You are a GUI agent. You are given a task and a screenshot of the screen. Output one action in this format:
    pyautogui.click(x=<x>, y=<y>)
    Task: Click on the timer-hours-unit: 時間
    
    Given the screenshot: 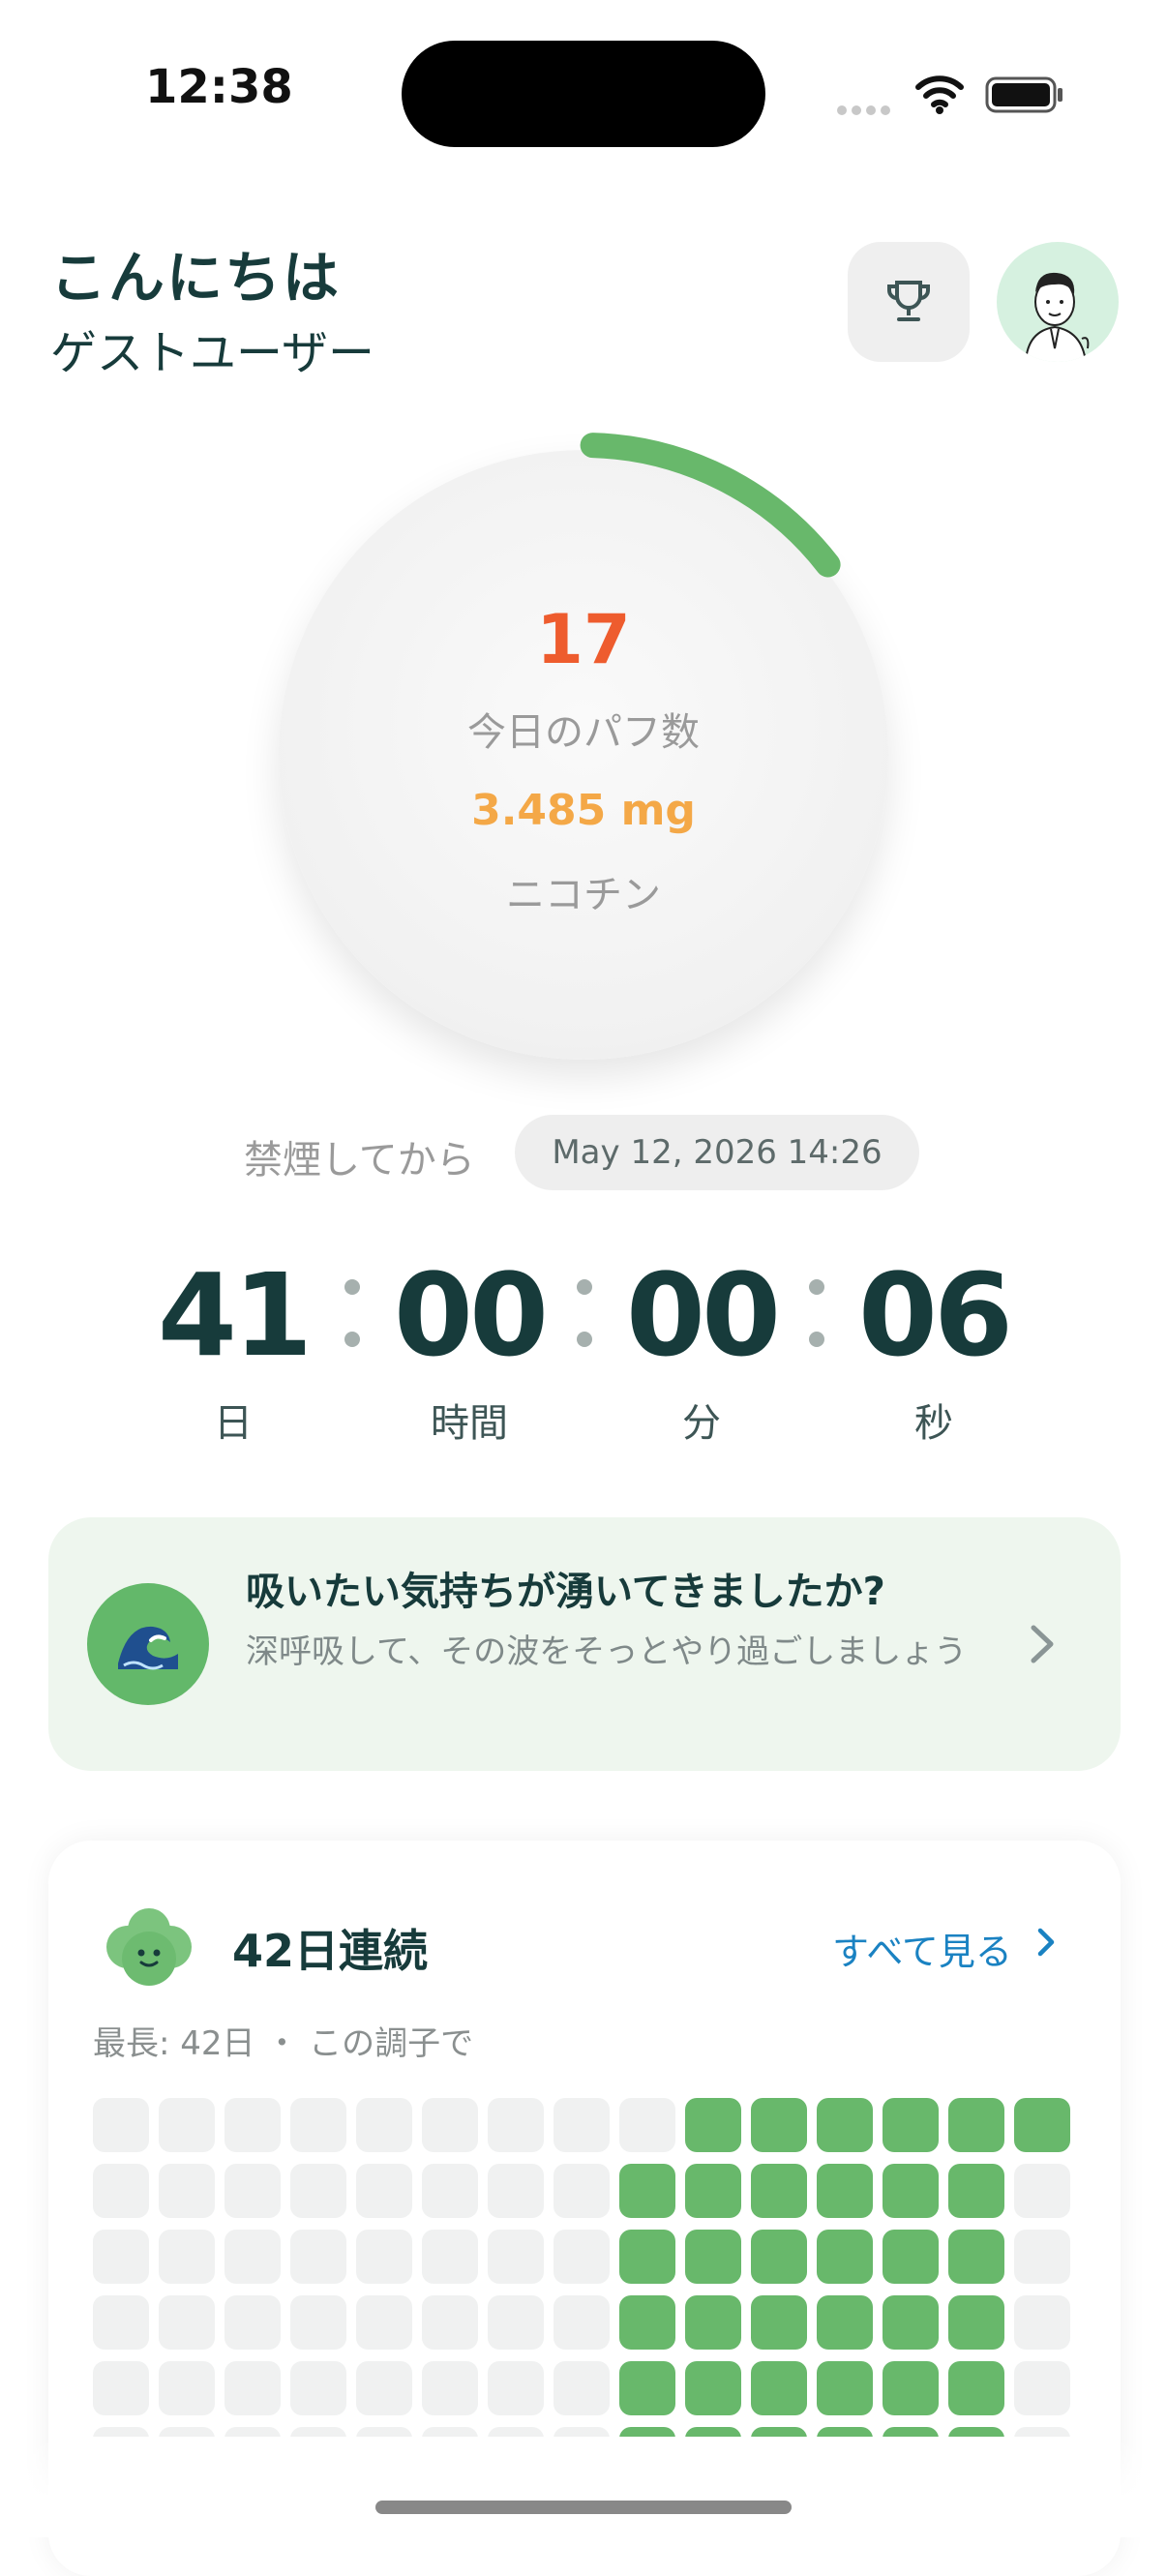 What is the action you would take?
    pyautogui.click(x=469, y=1423)
    